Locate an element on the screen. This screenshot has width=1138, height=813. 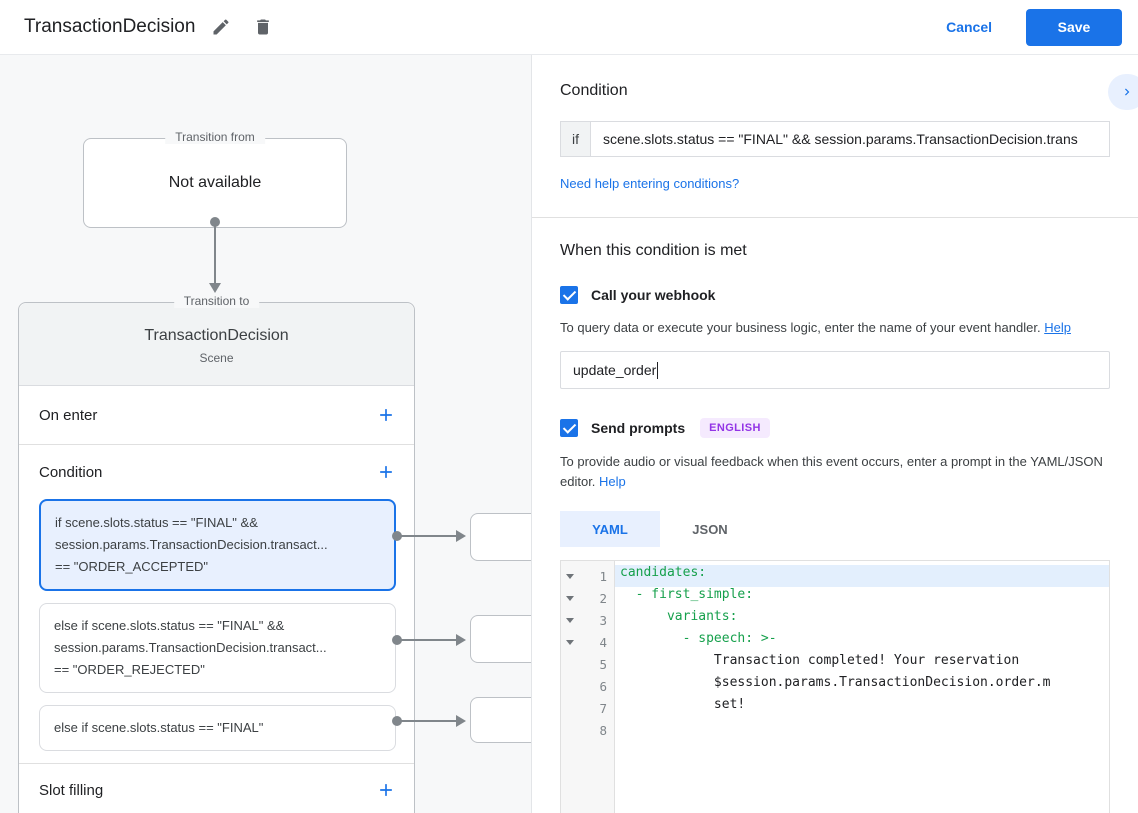
delete-scene-button is located at coordinates (263, 27).